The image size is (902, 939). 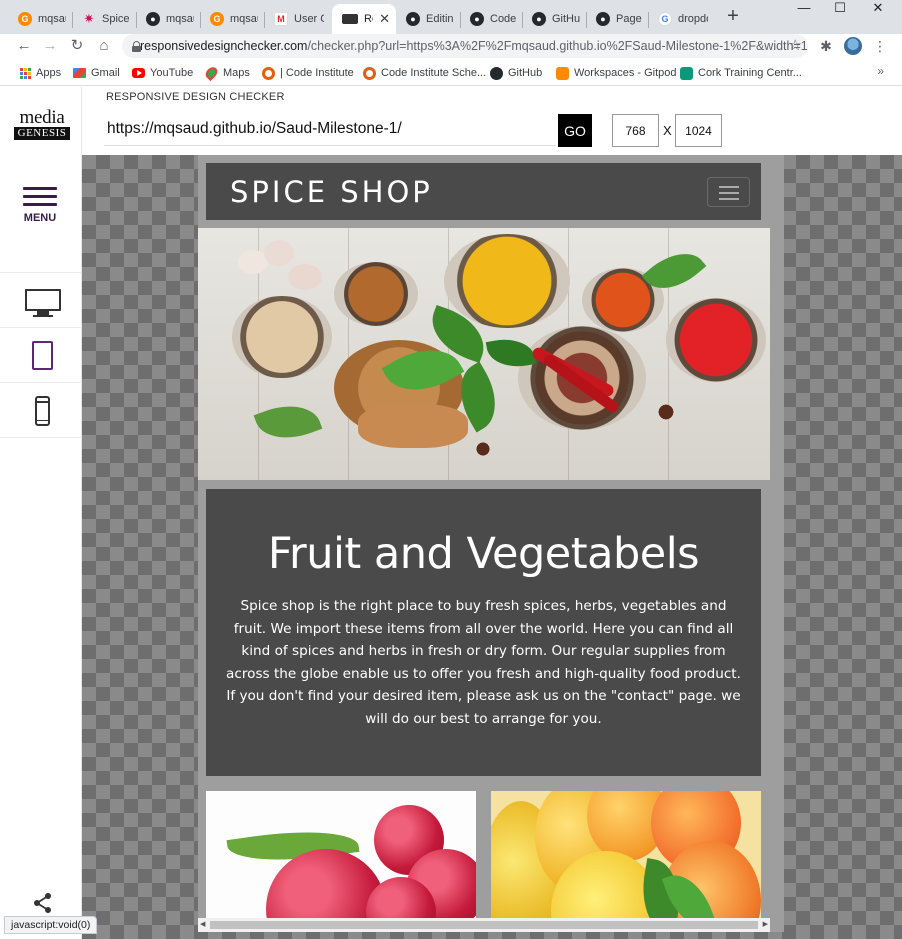 What do you see at coordinates (617, 19) in the screenshot?
I see `tab-pages: ● Pages` at bounding box center [617, 19].